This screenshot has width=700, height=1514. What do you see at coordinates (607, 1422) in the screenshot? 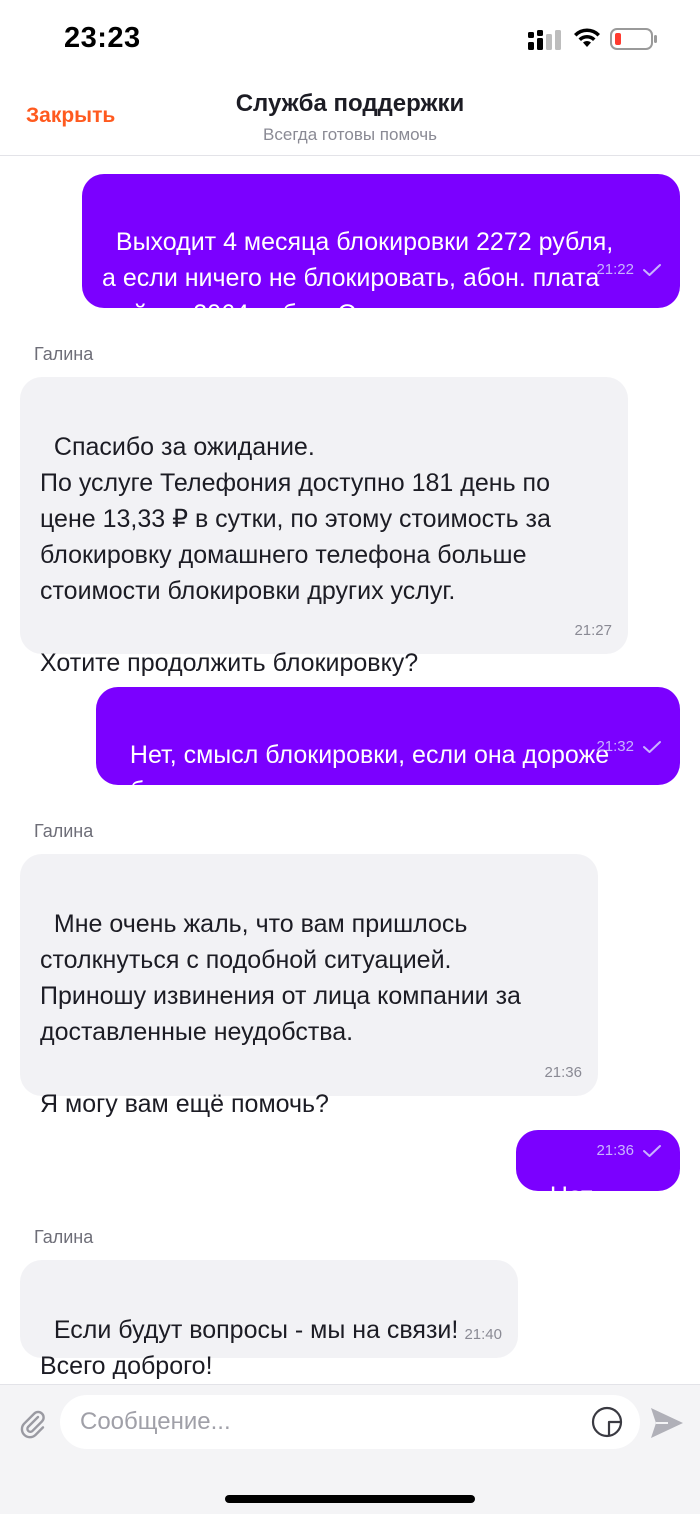
I see `sticker-icon` at bounding box center [607, 1422].